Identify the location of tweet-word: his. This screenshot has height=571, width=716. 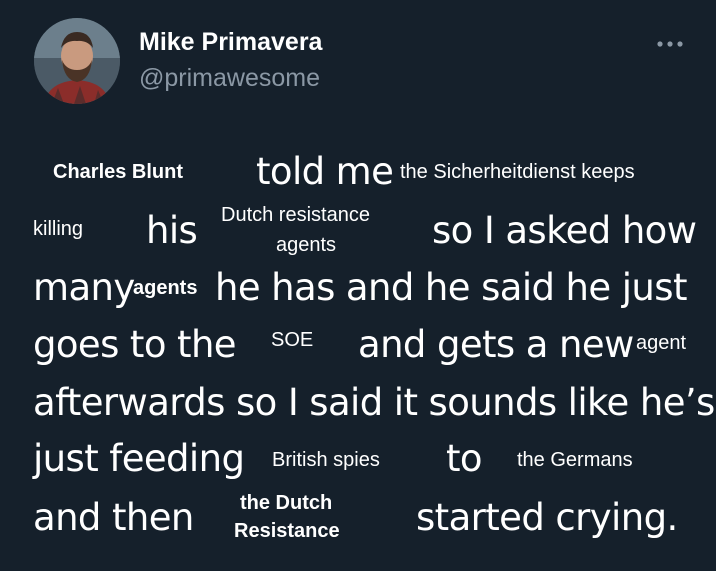
(172, 230).